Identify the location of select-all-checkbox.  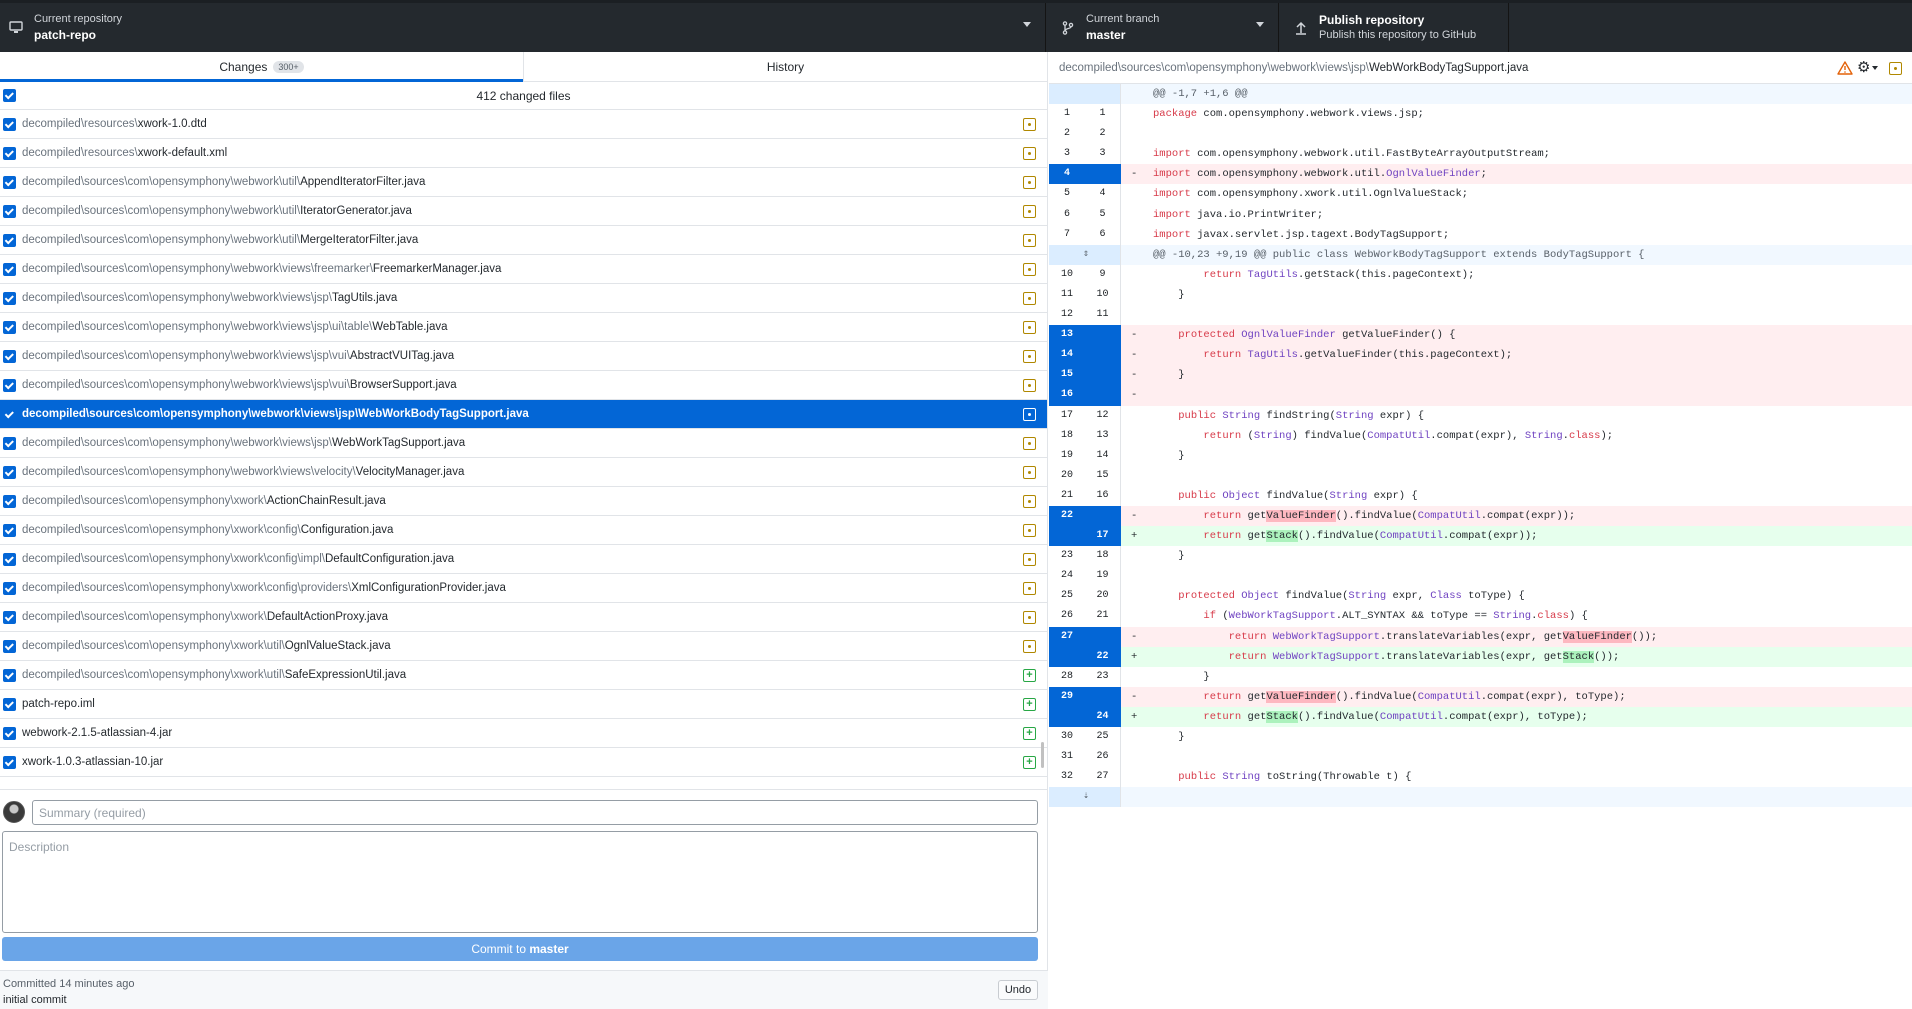
(9, 95).